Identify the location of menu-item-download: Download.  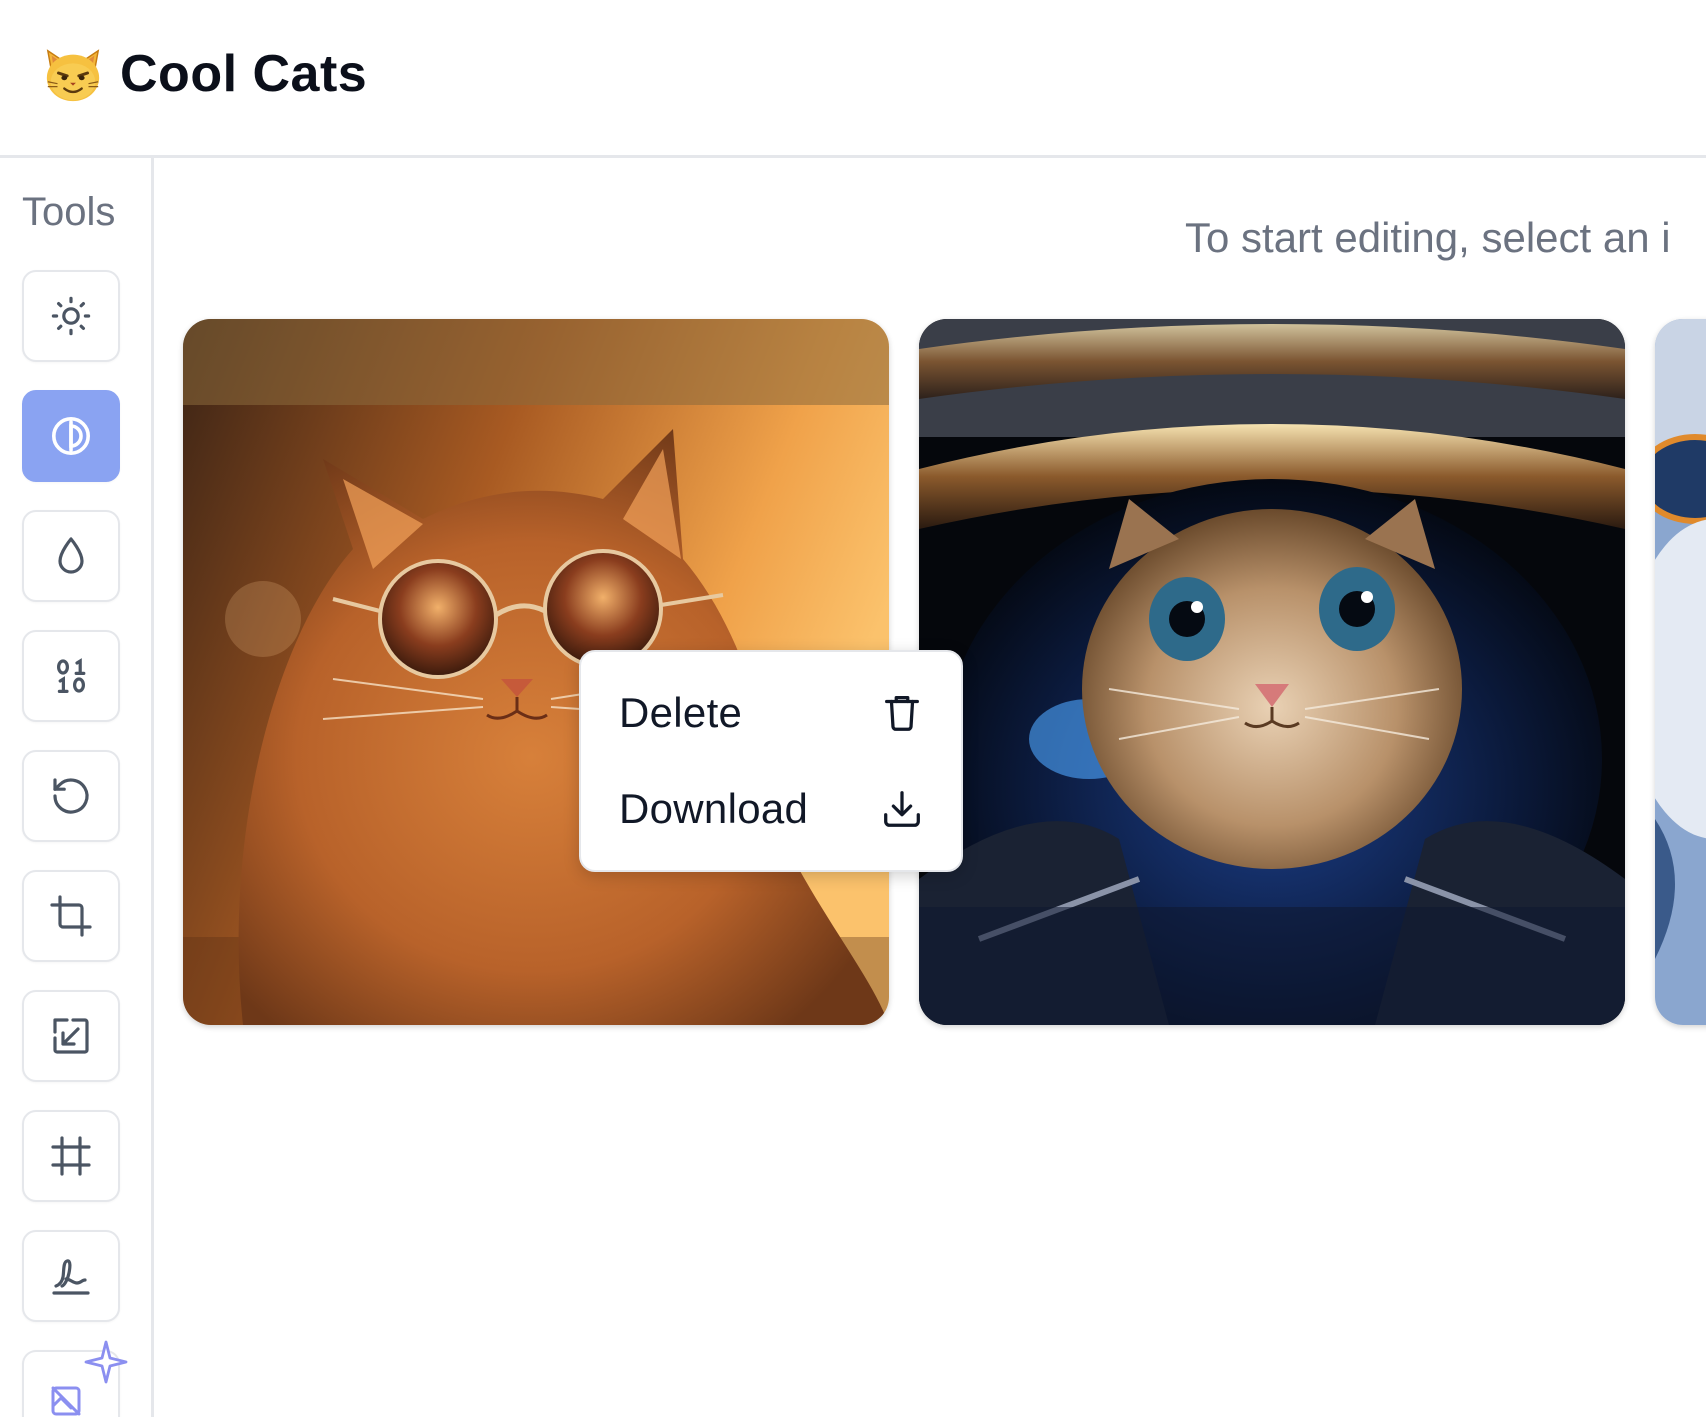
(771, 809).